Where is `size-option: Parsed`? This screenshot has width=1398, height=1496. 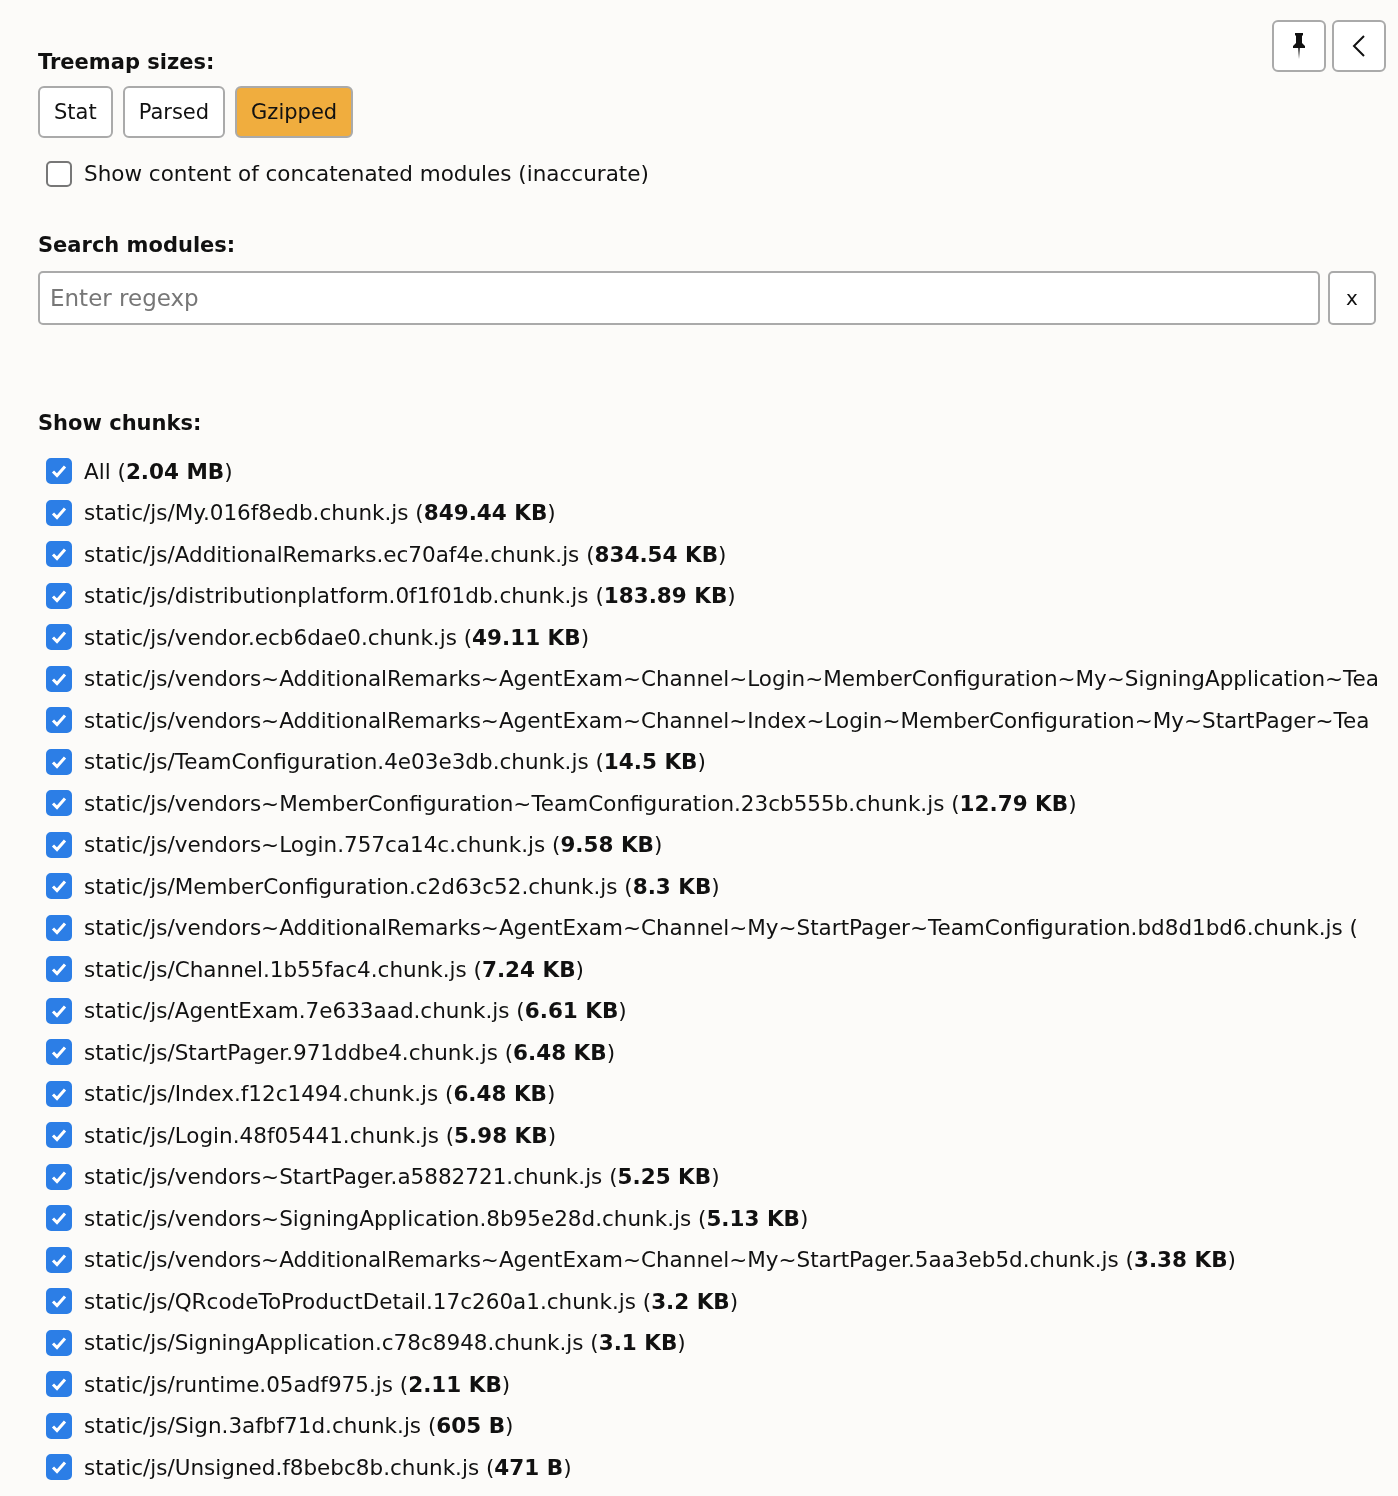 size-option: Parsed is located at coordinates (174, 112).